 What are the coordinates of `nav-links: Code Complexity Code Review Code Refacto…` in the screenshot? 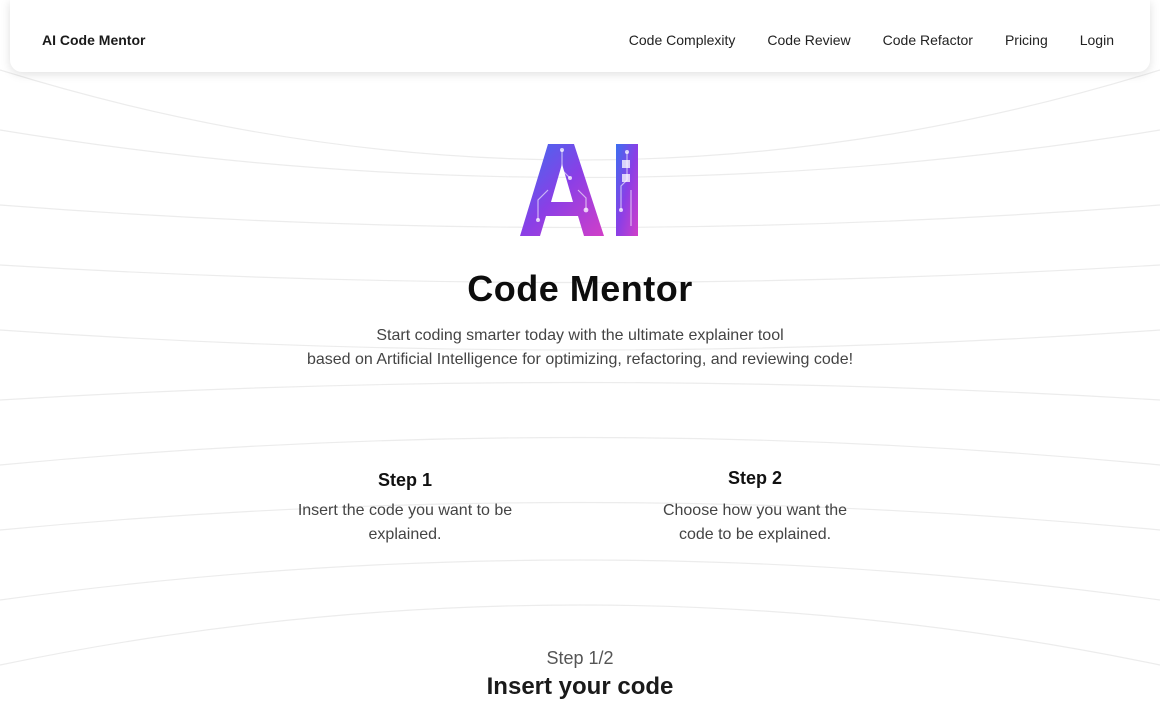 It's located at (871, 40).